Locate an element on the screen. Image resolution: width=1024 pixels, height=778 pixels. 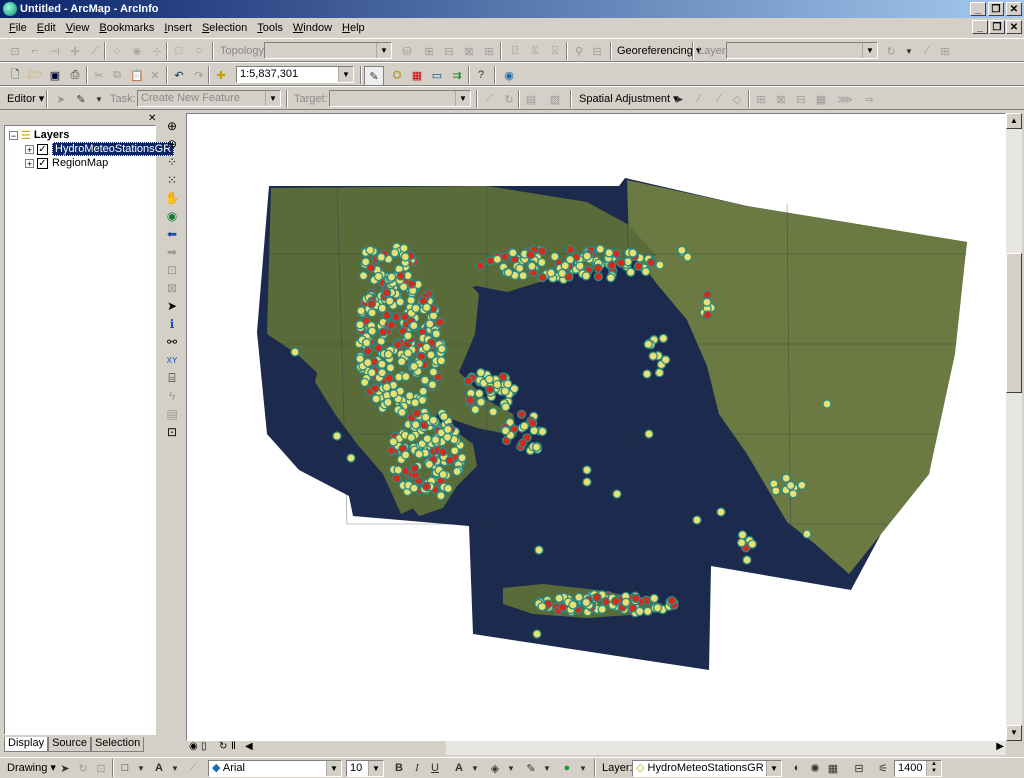
edit-tool-icon: ➤ is located at coordinates (61, 99).